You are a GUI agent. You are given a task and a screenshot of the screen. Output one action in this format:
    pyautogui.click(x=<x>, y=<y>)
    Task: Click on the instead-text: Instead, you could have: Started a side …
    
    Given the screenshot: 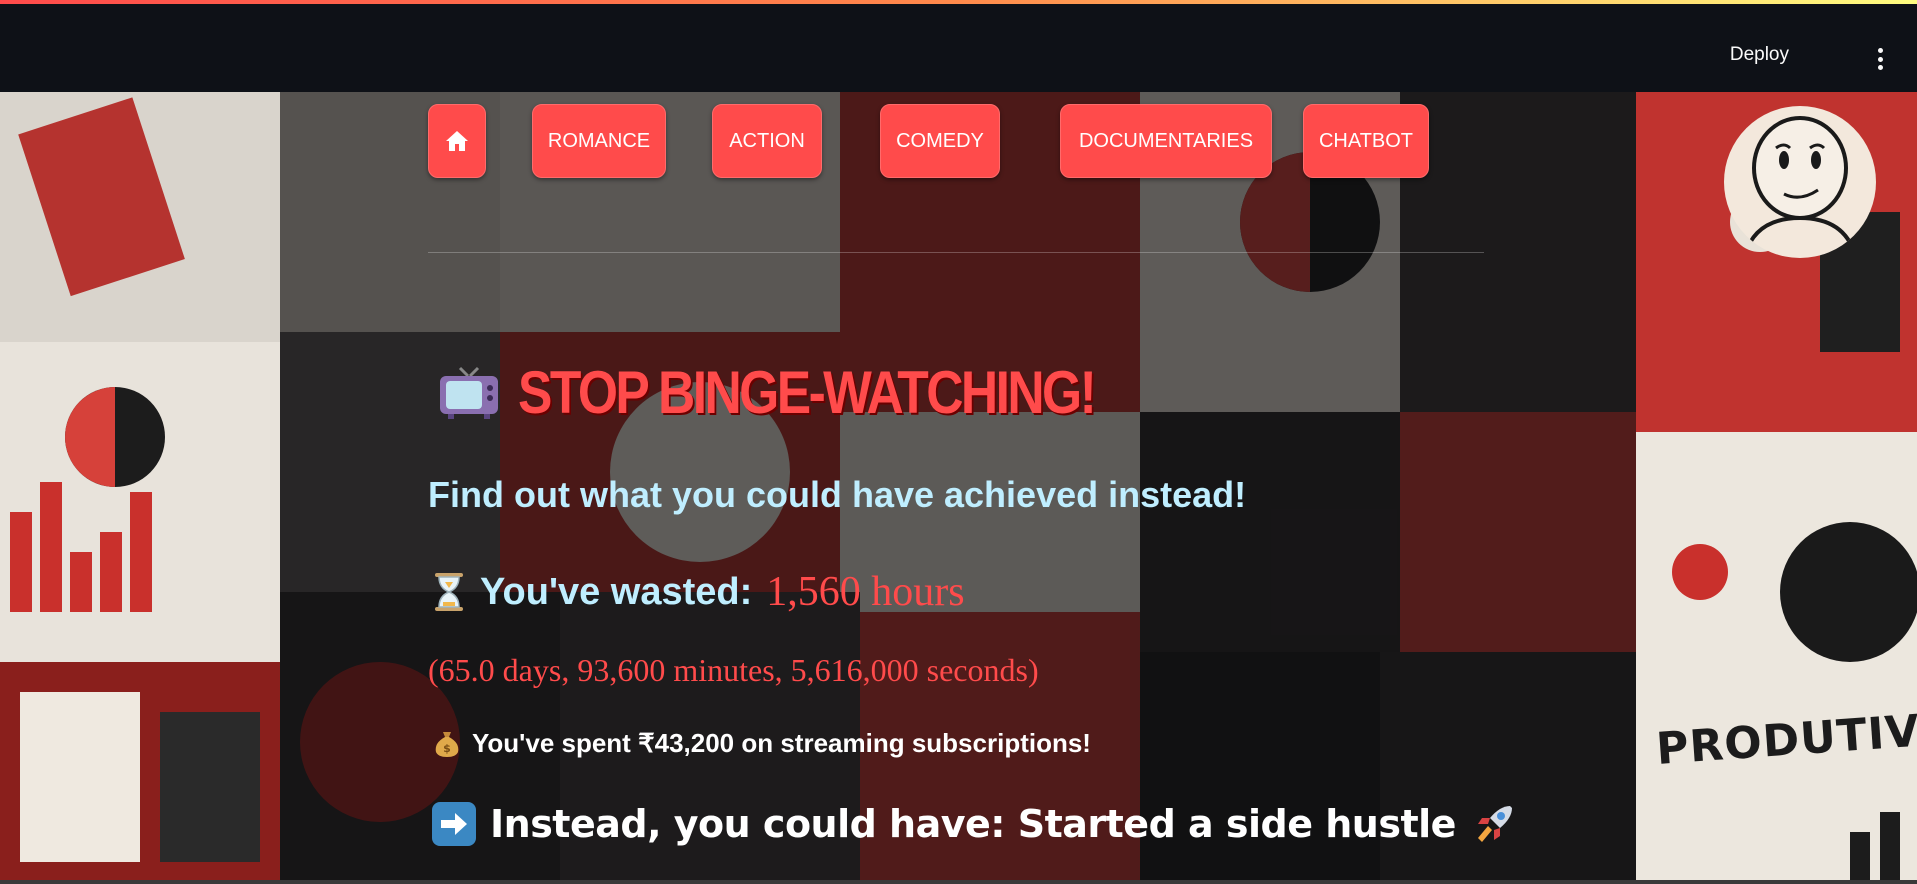 What is the action you would take?
    pyautogui.click(x=973, y=824)
    